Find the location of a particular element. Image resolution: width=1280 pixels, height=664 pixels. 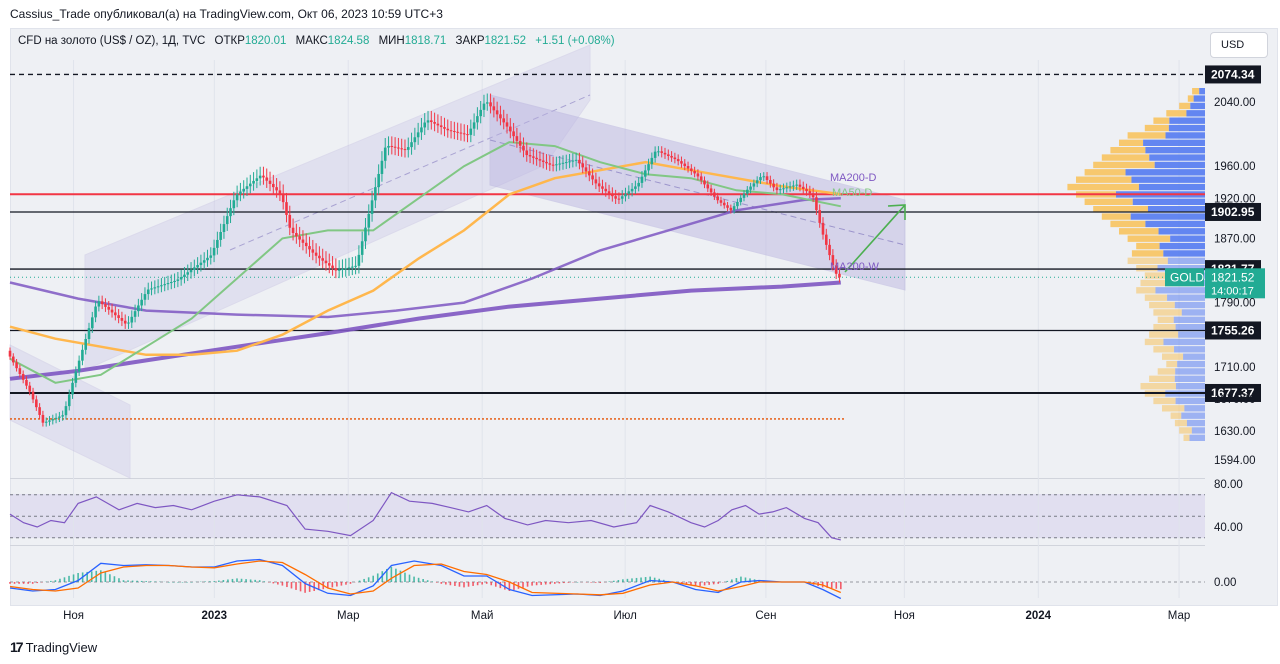

price-axis-tick: 2040.00 is located at coordinates (1235, 103).